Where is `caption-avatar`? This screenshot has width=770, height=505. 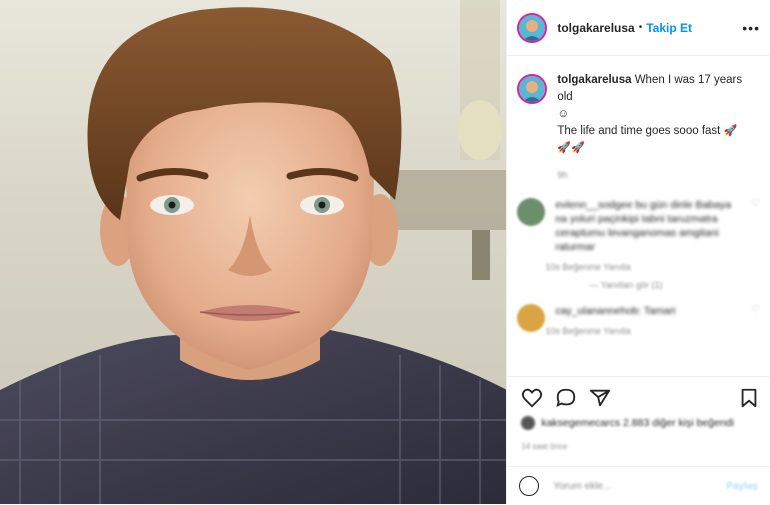 caption-avatar is located at coordinates (532, 89).